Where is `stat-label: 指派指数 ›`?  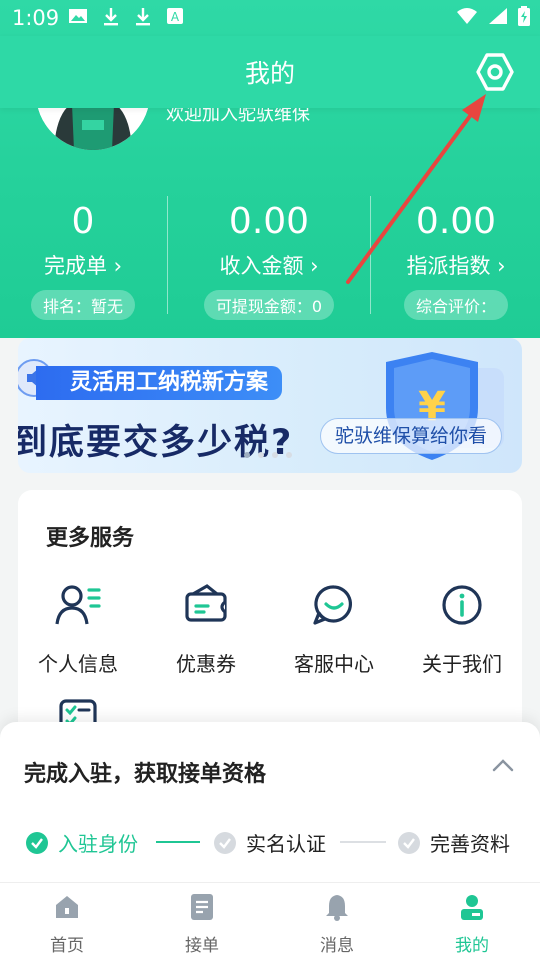
stat-label: 指派指数 › is located at coordinates (456, 266).